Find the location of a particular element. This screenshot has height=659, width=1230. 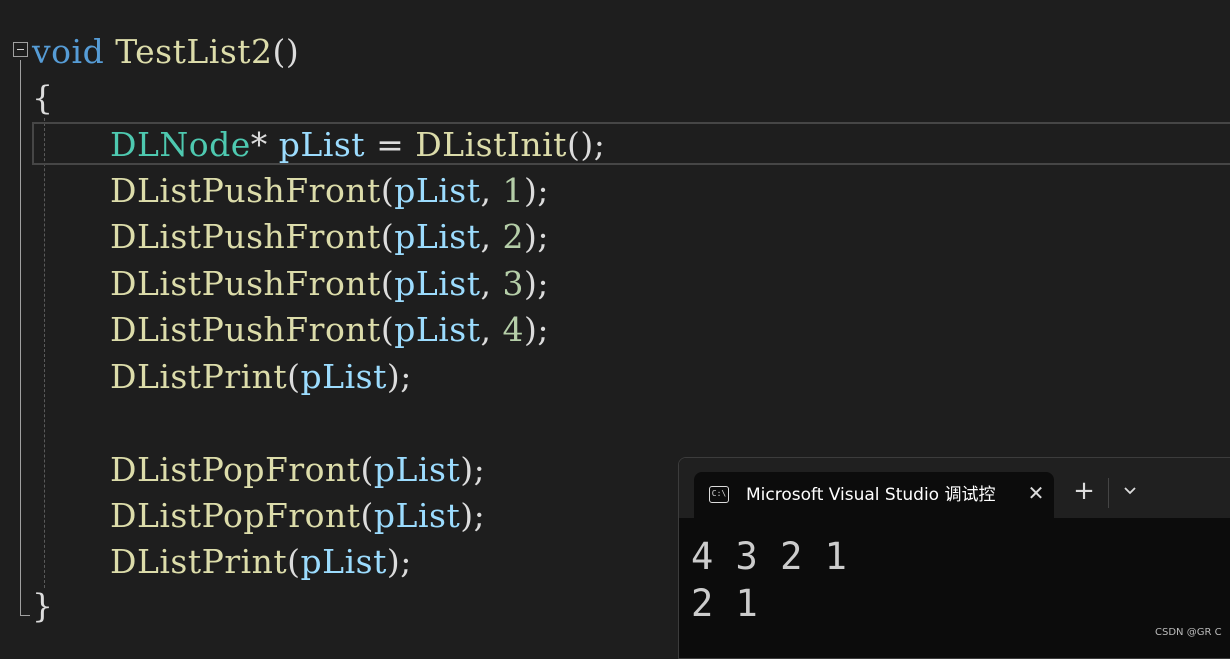

code-line-10: DListPopFront(pList); is located at coordinates (297, 470).